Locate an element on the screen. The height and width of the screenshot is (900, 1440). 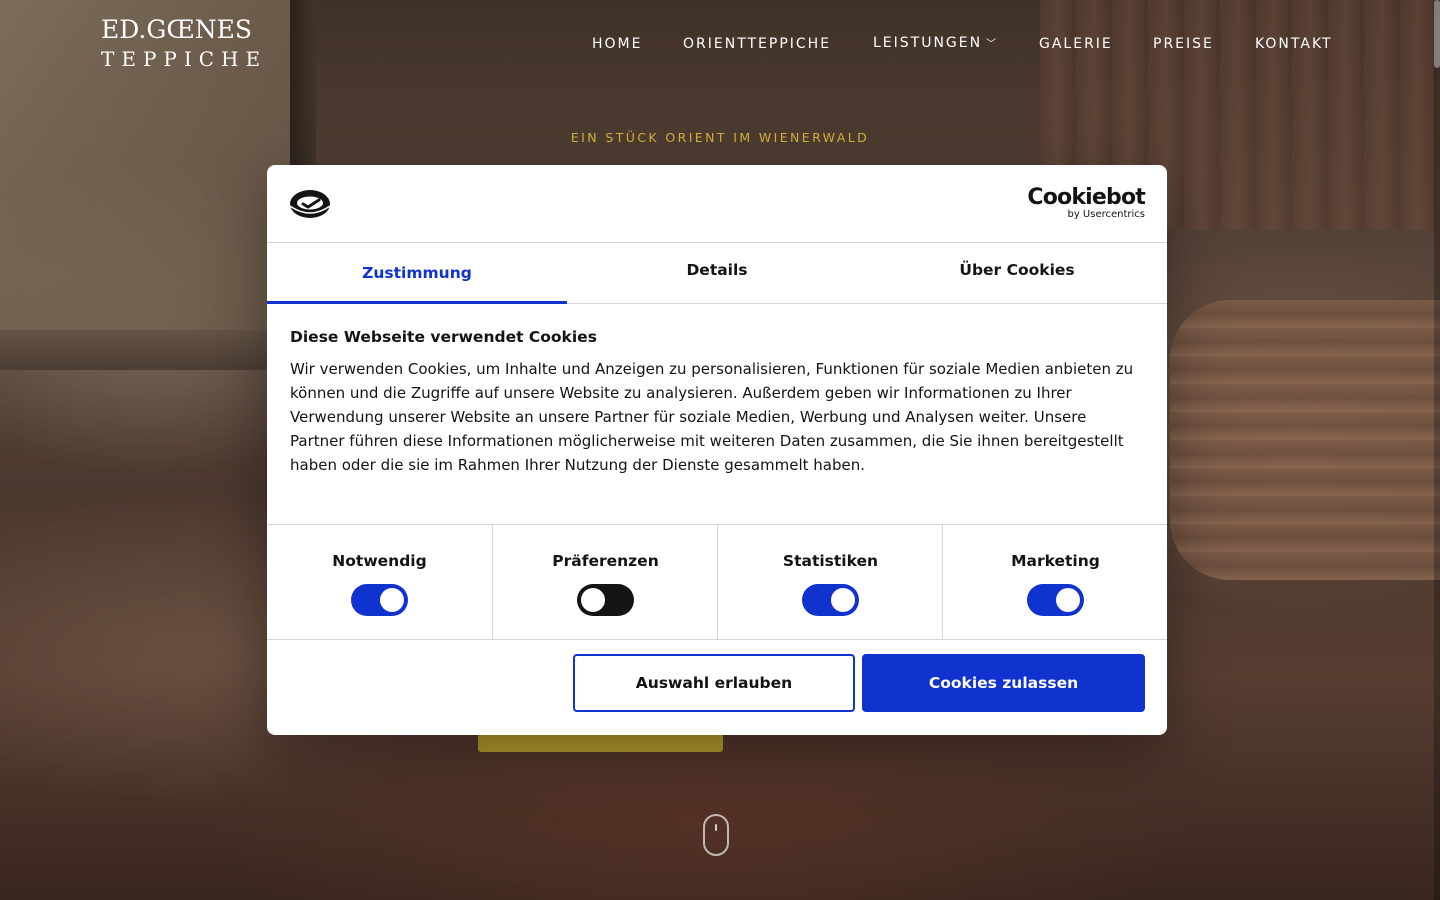
allow-all-cookies-button: Cookies zulassen is located at coordinates (1003, 683).